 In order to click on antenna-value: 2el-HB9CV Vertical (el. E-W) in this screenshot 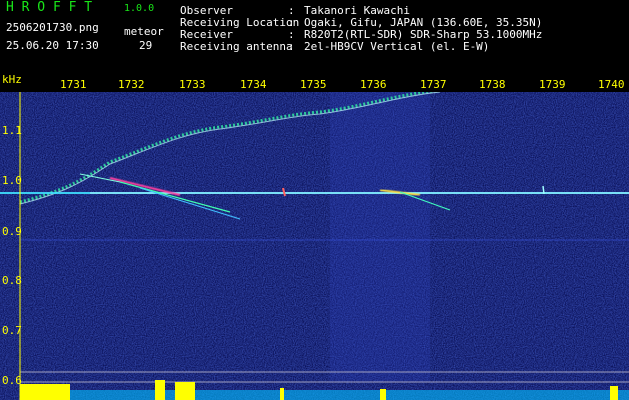, I will do `click(397, 46)`.